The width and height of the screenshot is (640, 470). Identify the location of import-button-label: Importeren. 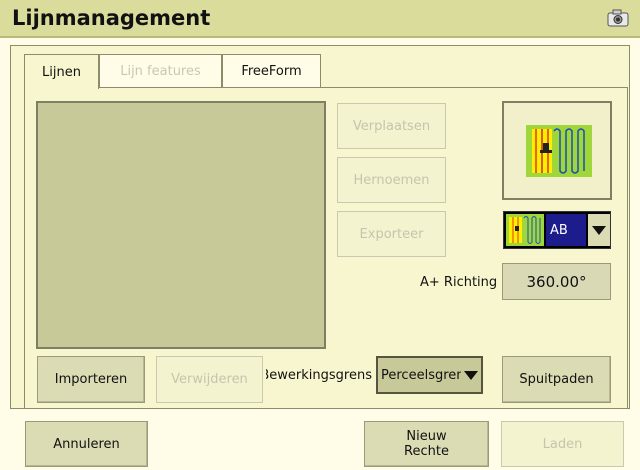
(91, 379).